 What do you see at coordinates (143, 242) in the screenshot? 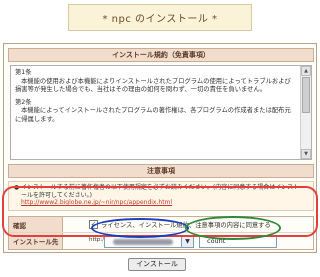
I see `redacted-url` at bounding box center [143, 242].